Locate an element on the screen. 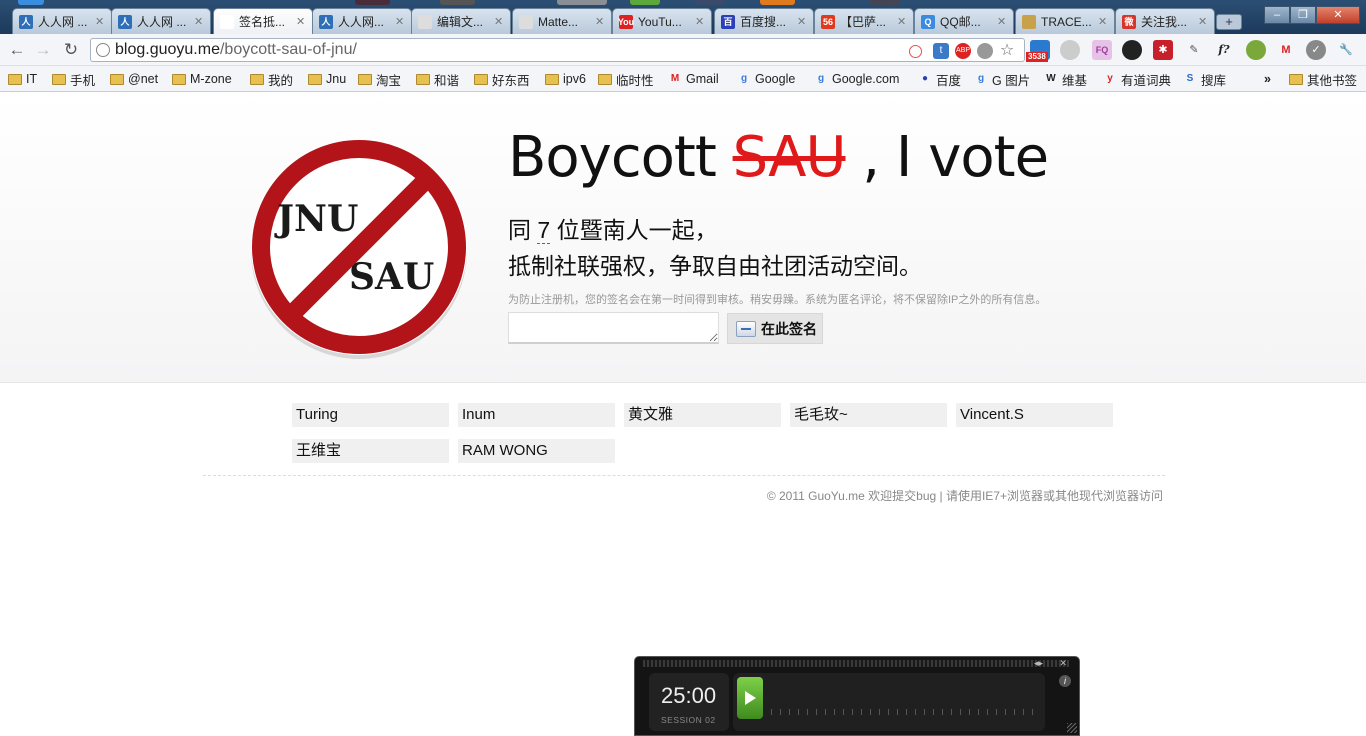  tab-5: Matte... ✕ is located at coordinates (562, 21).